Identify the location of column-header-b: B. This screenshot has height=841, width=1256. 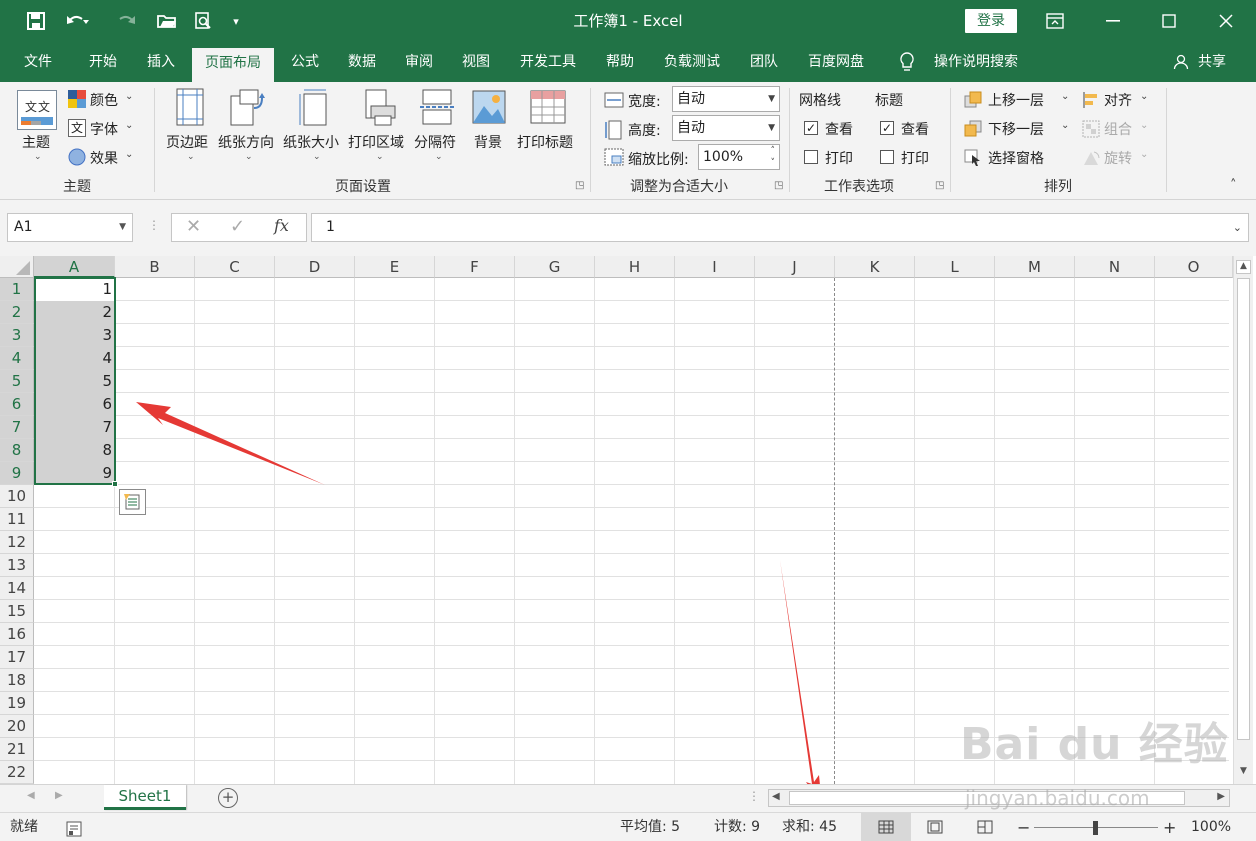
(155, 267).